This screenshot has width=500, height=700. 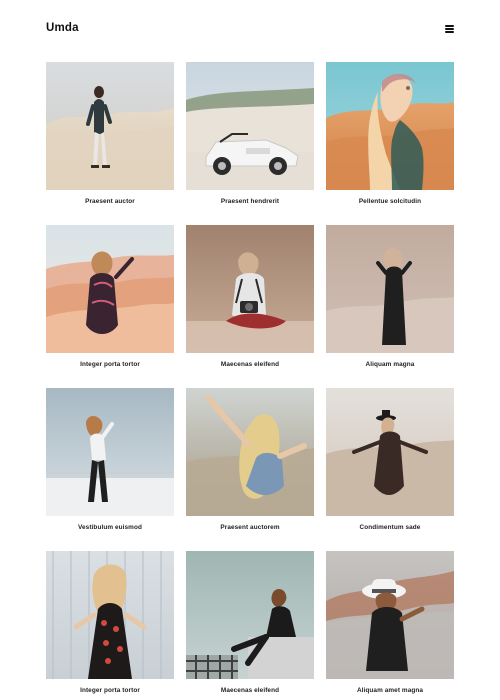 I want to click on gallery-card: Praesent auctorem, so click(x=250, y=469).